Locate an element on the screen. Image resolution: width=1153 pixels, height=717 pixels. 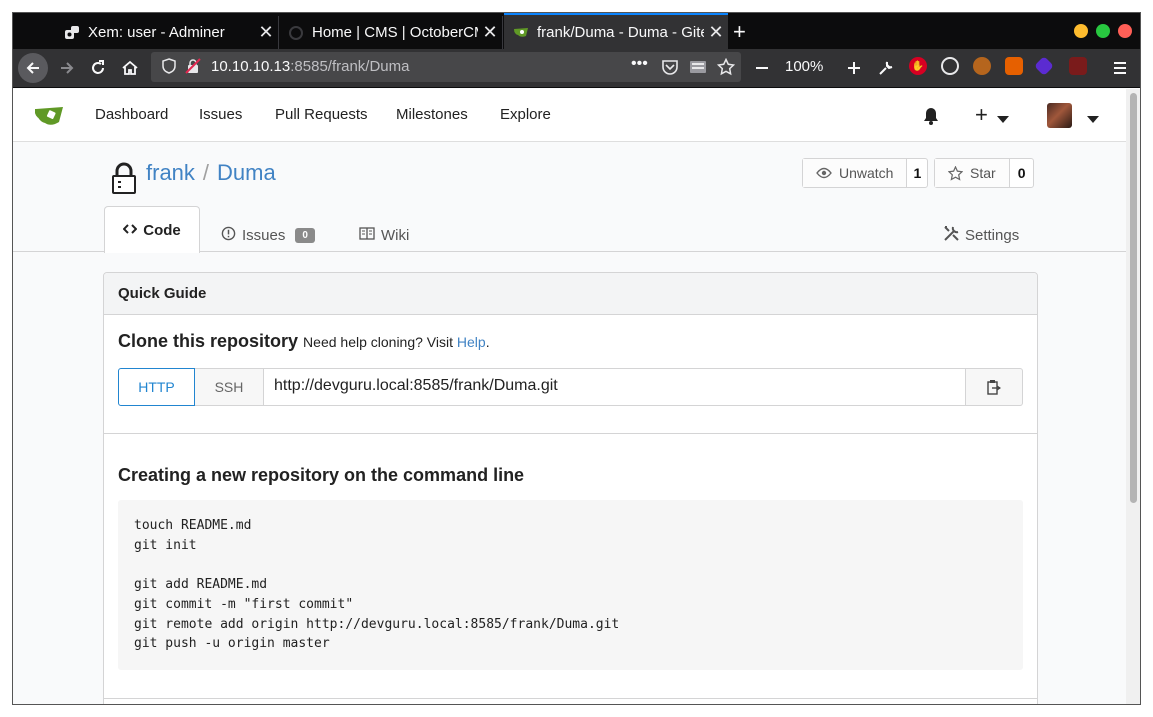
zoom-level: 100% is located at coordinates (804, 66).